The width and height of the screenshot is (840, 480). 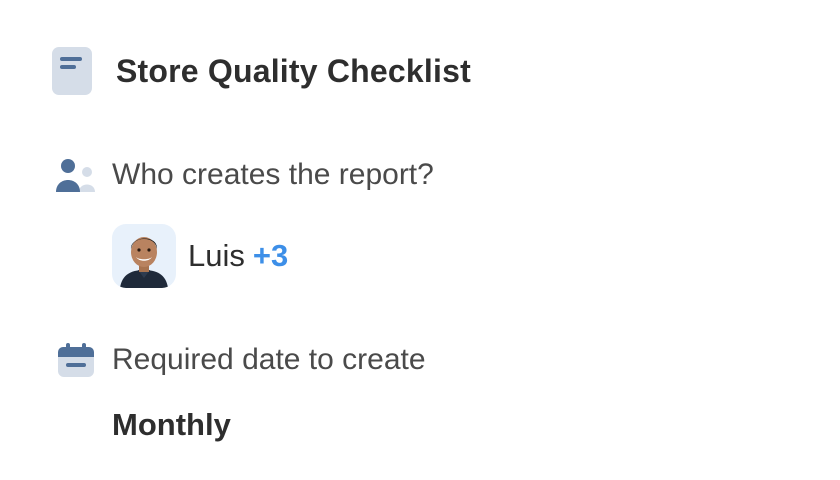 I want to click on creators-label: Who creates the report?, so click(x=273, y=174).